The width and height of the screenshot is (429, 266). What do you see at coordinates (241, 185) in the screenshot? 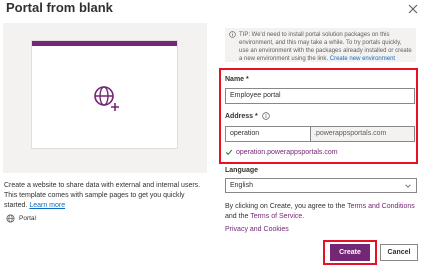
I see `language-value: English` at bounding box center [241, 185].